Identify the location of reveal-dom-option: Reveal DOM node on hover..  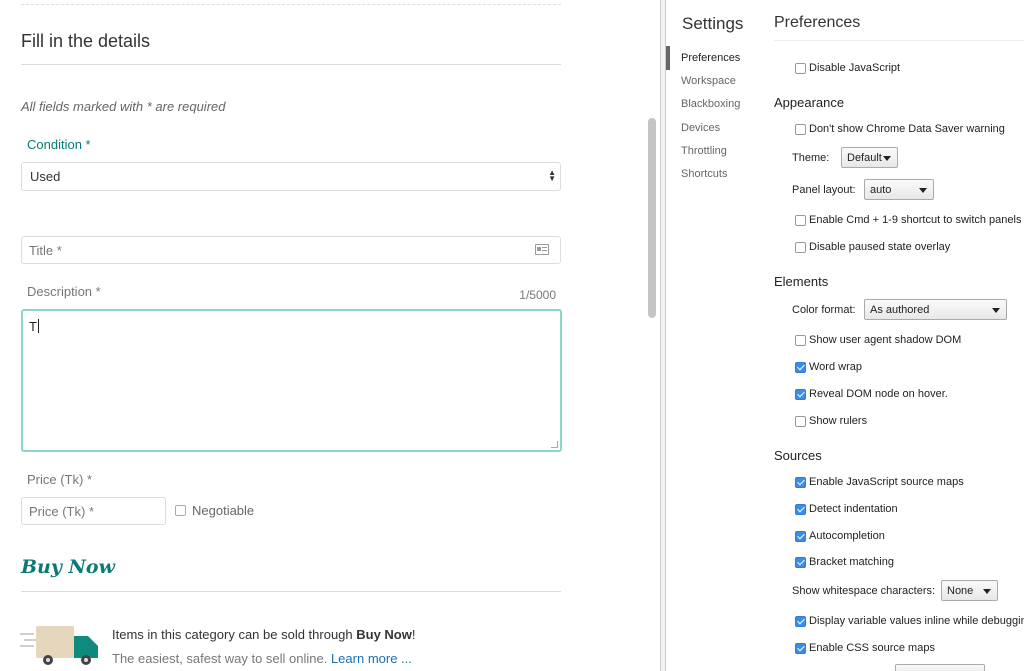
(871, 394).